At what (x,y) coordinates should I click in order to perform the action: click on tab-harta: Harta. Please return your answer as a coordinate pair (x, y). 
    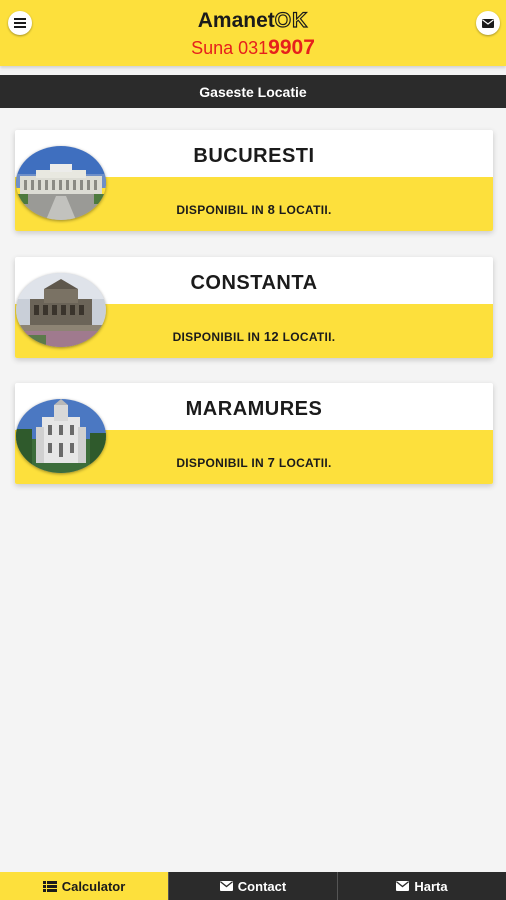
    Looking at the image, I should click on (421, 886).